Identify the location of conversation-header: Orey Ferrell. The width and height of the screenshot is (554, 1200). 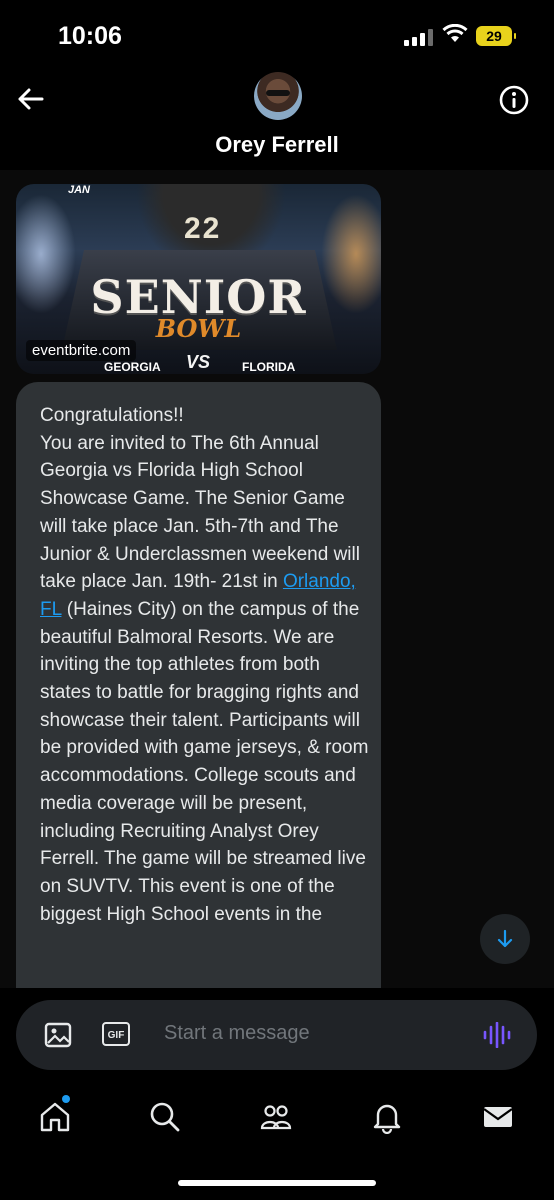
(277, 121).